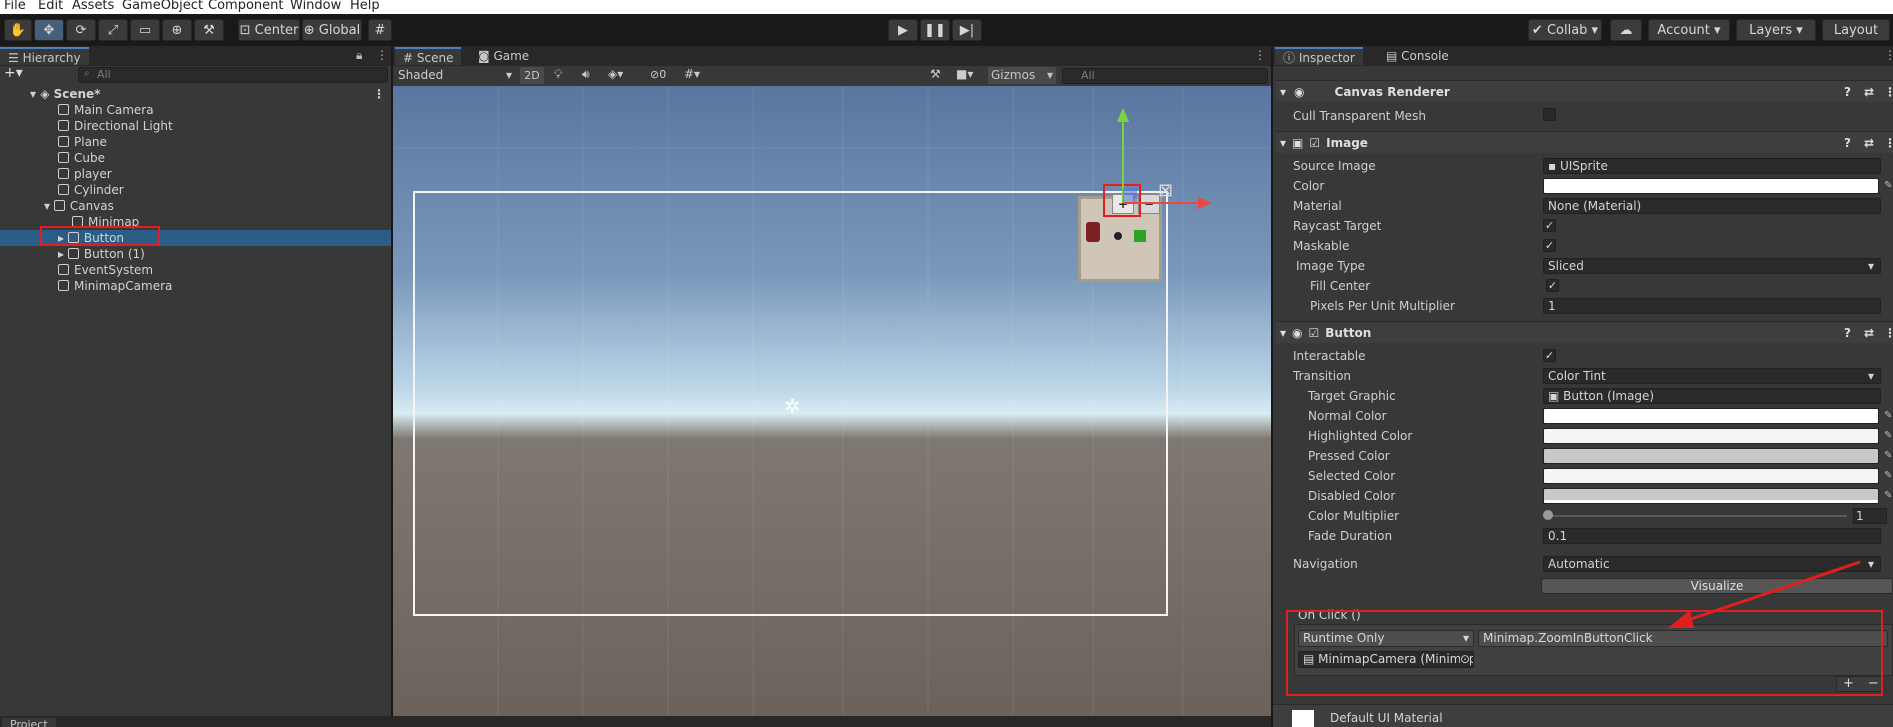  Describe the element at coordinates (964, 74) in the screenshot. I see `camera-dropdown-icon: ■▾` at that location.